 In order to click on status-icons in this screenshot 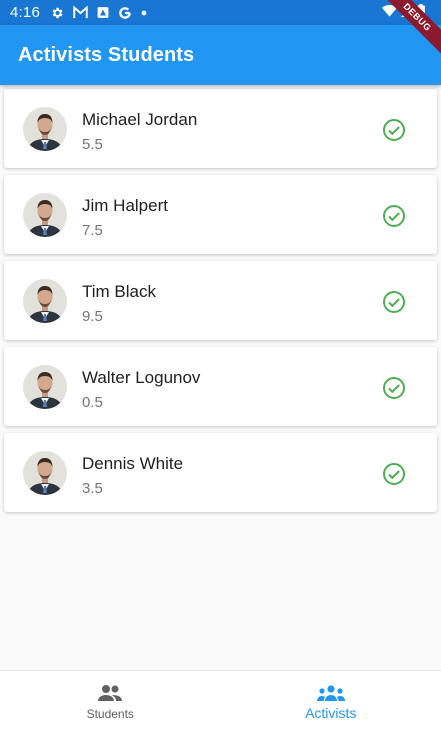, I will do `click(98, 13)`.